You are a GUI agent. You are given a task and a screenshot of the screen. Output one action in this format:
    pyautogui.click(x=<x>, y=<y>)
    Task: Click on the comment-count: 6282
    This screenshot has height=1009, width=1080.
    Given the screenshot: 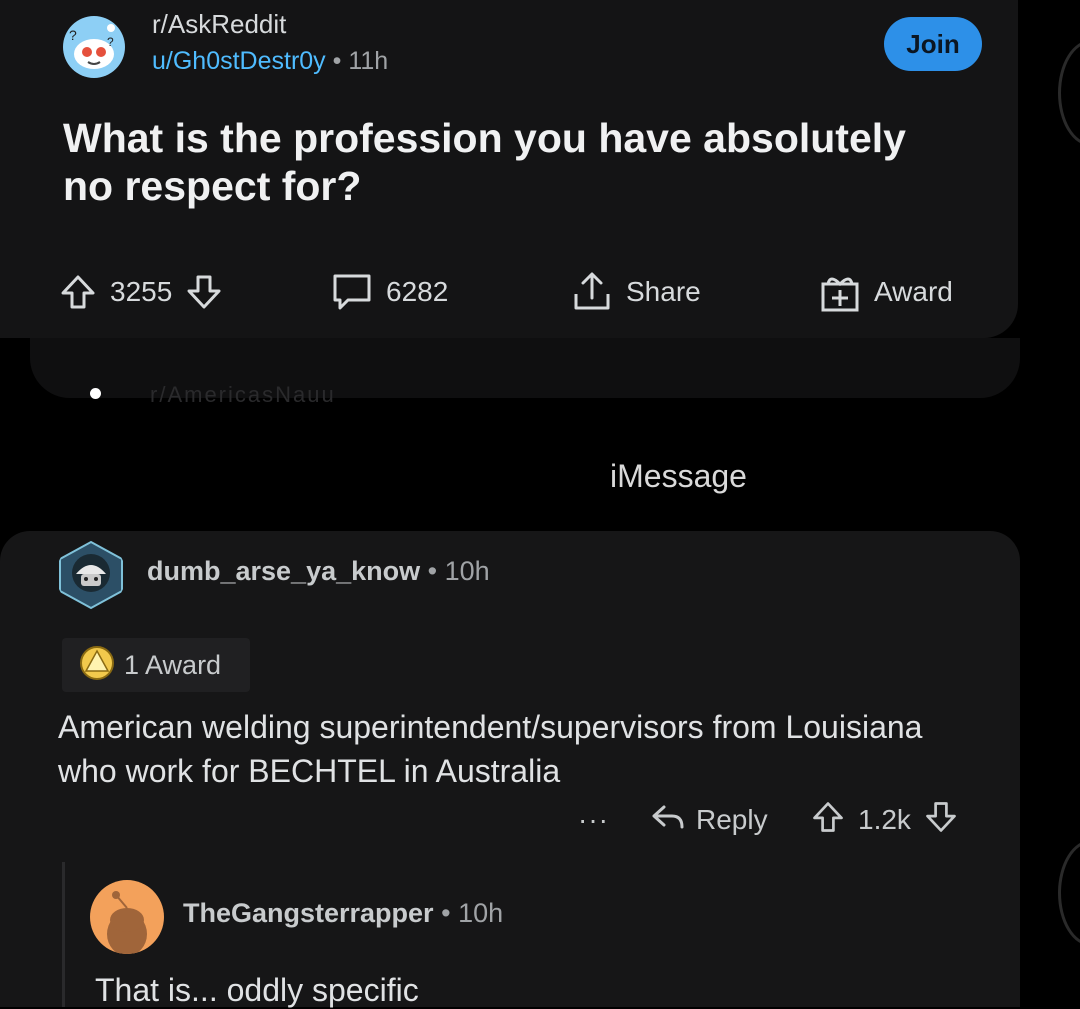 What is the action you would take?
    pyautogui.click(x=417, y=291)
    